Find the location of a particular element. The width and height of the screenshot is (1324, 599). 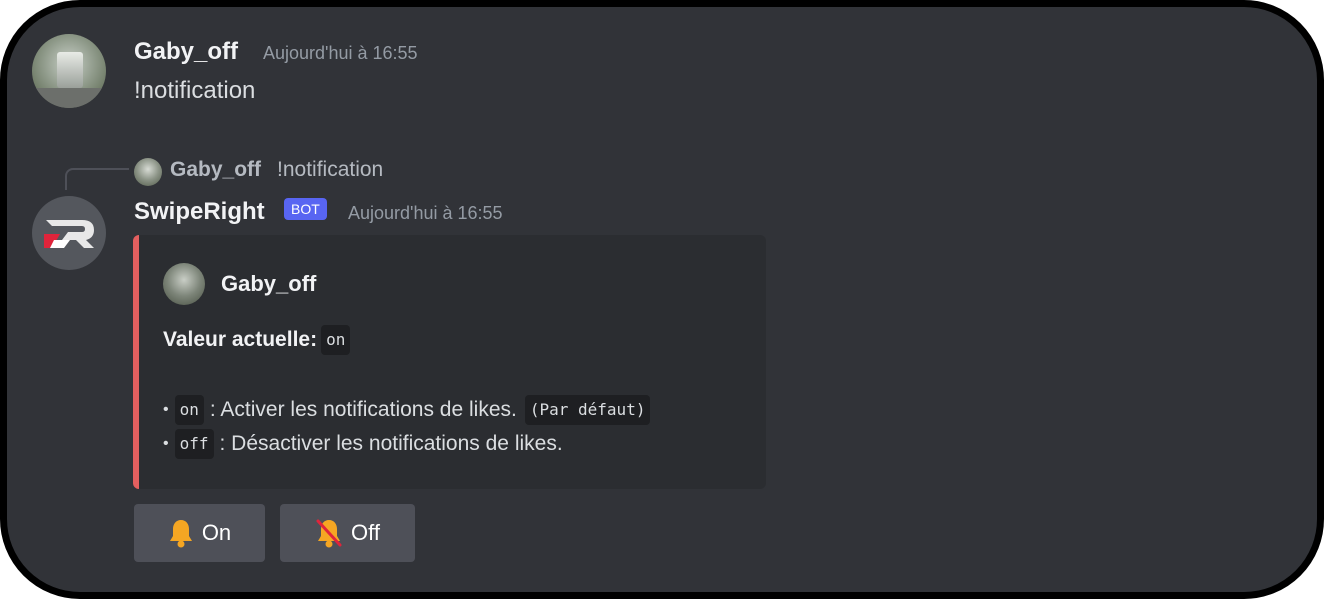

bot-message-timestamp: Aujourd'hui à 16:55 is located at coordinates (425, 213).